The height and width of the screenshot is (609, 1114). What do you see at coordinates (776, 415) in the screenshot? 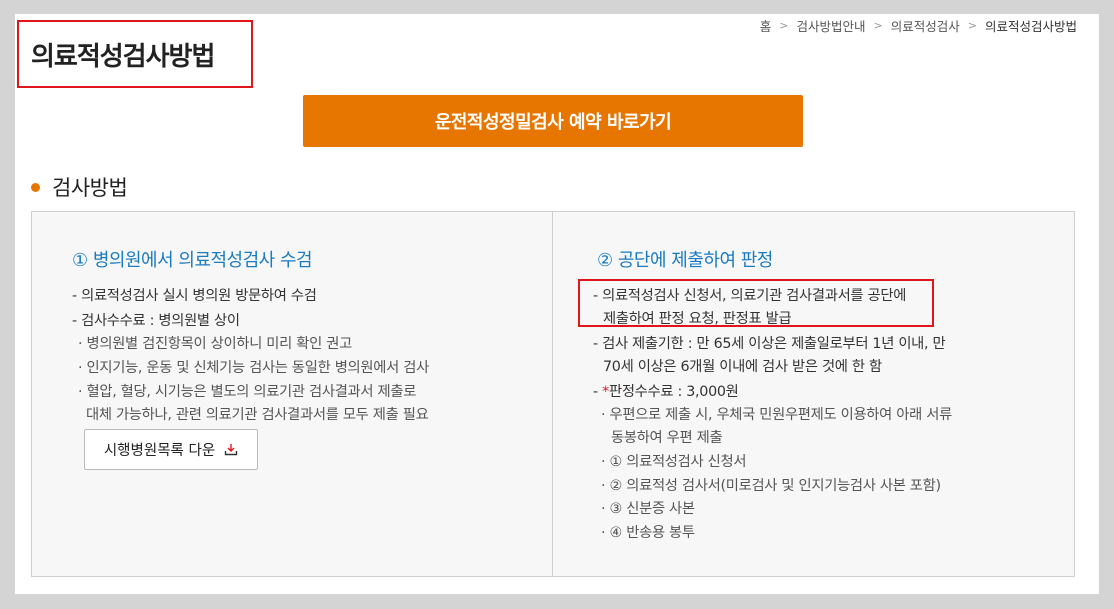
I see `list-item: · 우편으로 제출 시, 우체국 민원우편제도 이용하여 아래 서류` at bounding box center [776, 415].